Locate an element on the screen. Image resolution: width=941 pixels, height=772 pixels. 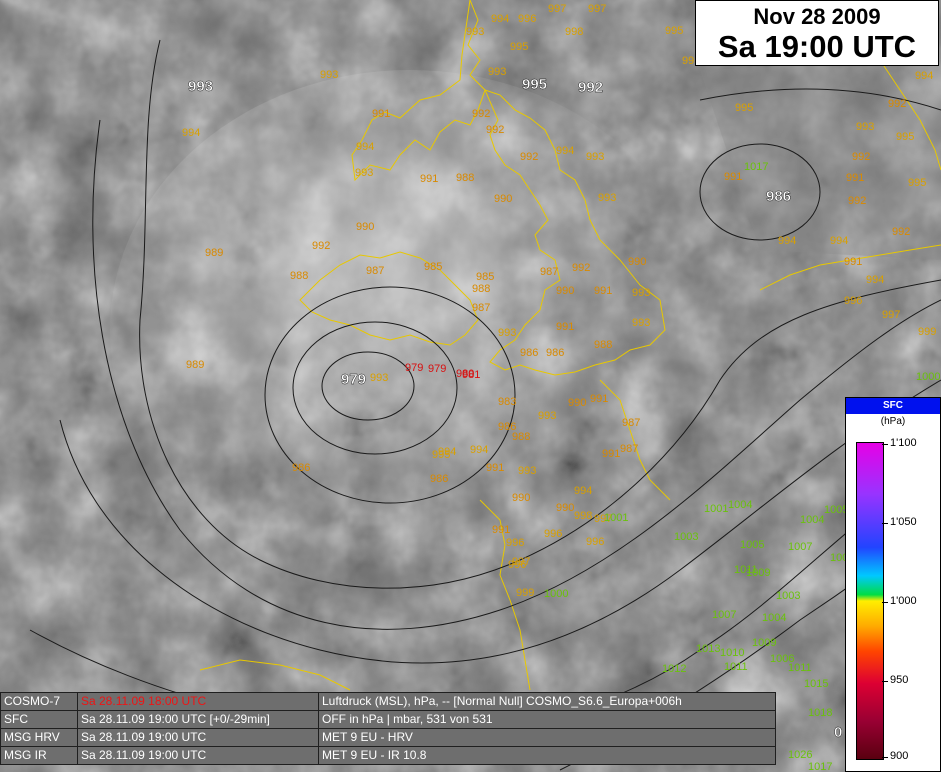
station-value: 1015 is located at coordinates (816, 684).